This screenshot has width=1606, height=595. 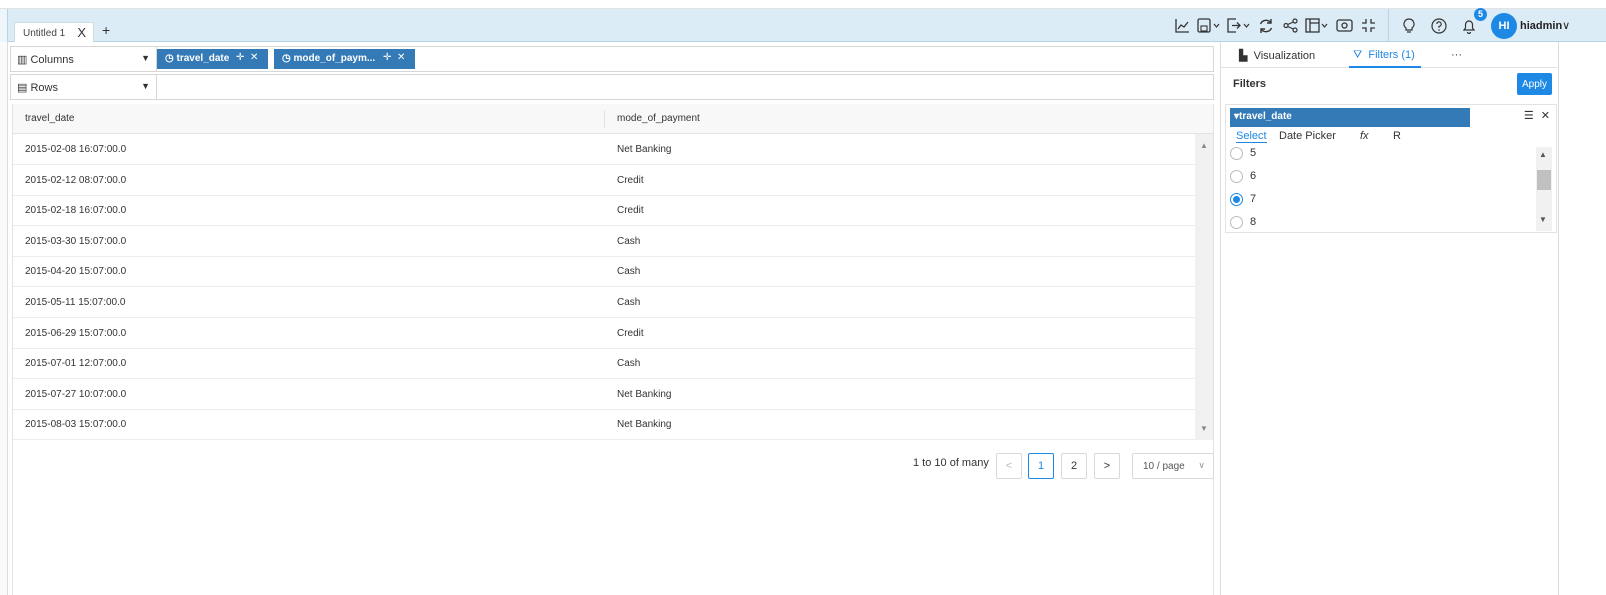 I want to click on filter-option-label: 7, so click(x=1253, y=199).